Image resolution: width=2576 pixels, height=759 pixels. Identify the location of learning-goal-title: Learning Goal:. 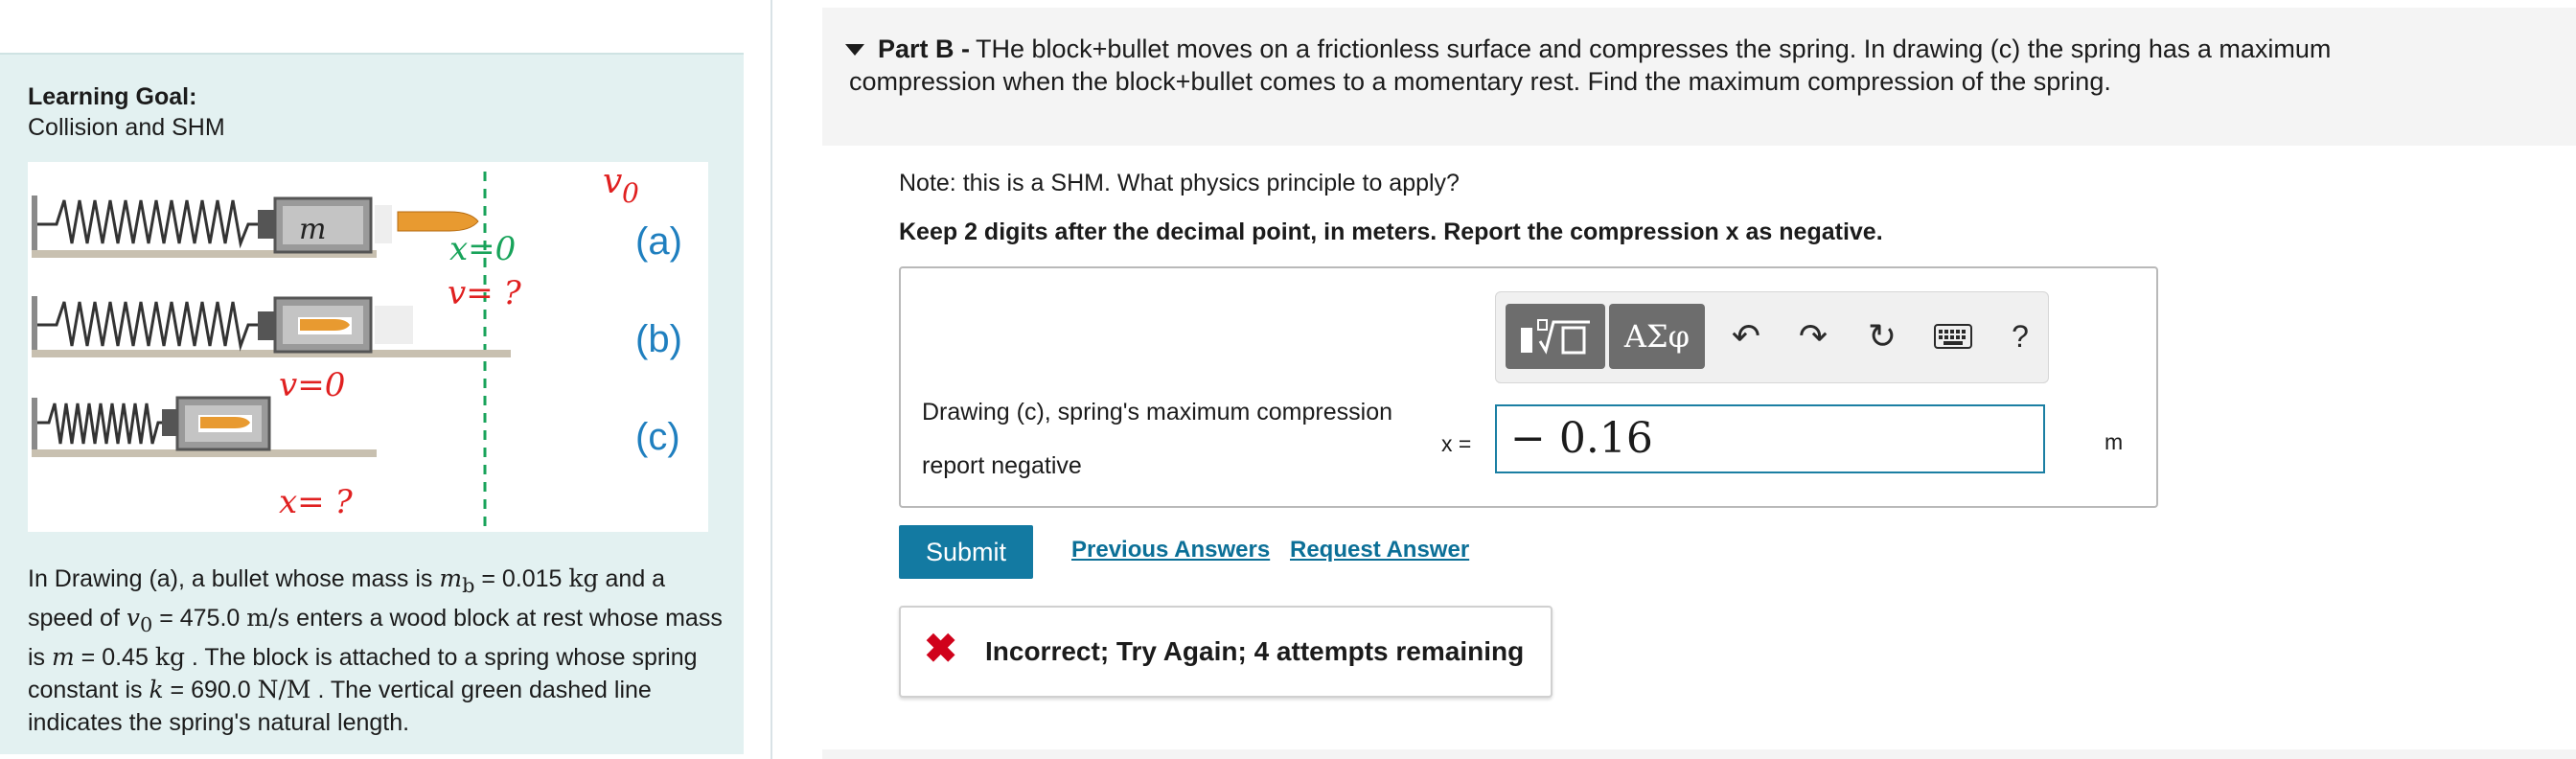
(112, 96).